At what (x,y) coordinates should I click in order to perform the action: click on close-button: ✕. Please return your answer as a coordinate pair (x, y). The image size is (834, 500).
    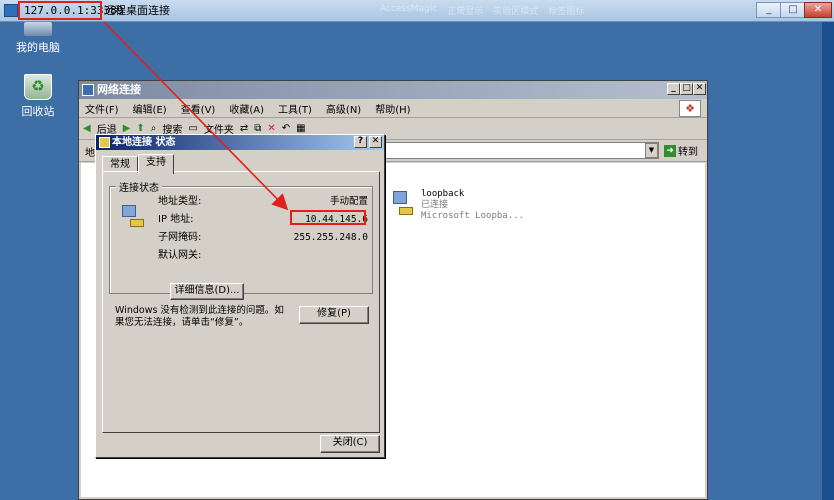
    Looking at the image, I should click on (818, 10).